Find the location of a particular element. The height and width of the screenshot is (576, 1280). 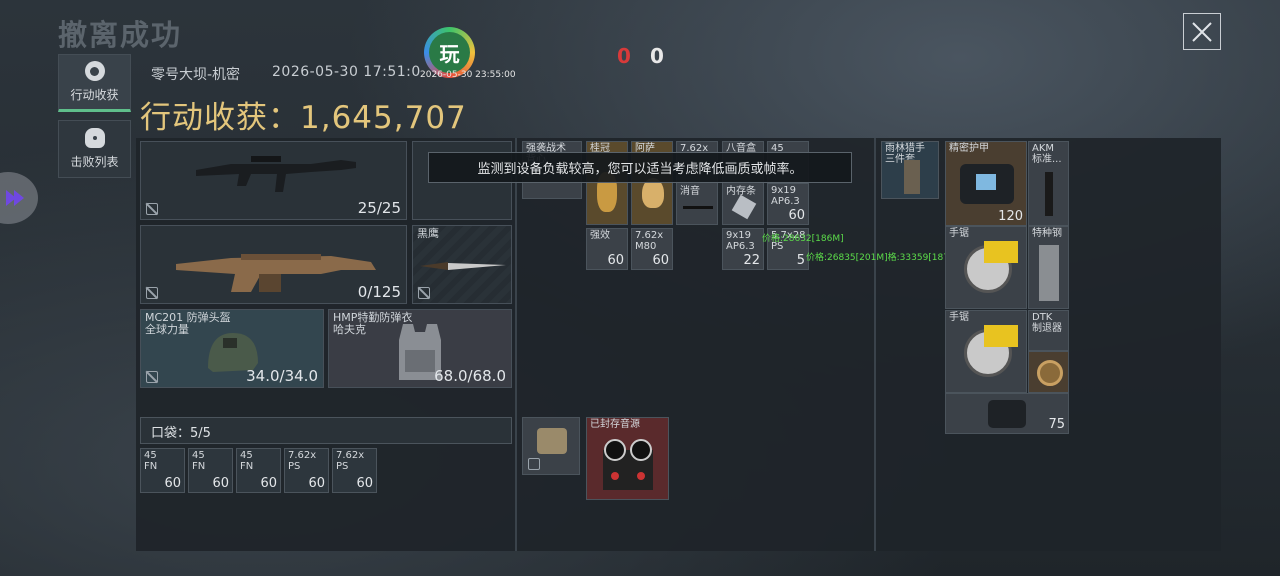

rig-item: 雨林猎手 三件套 is located at coordinates (910, 170).